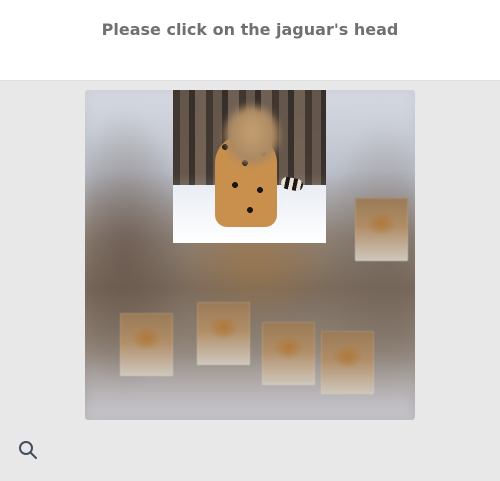 The image size is (500, 481). Describe the element at coordinates (252, 135) in the screenshot. I see `jaguar-head-blurred` at that location.